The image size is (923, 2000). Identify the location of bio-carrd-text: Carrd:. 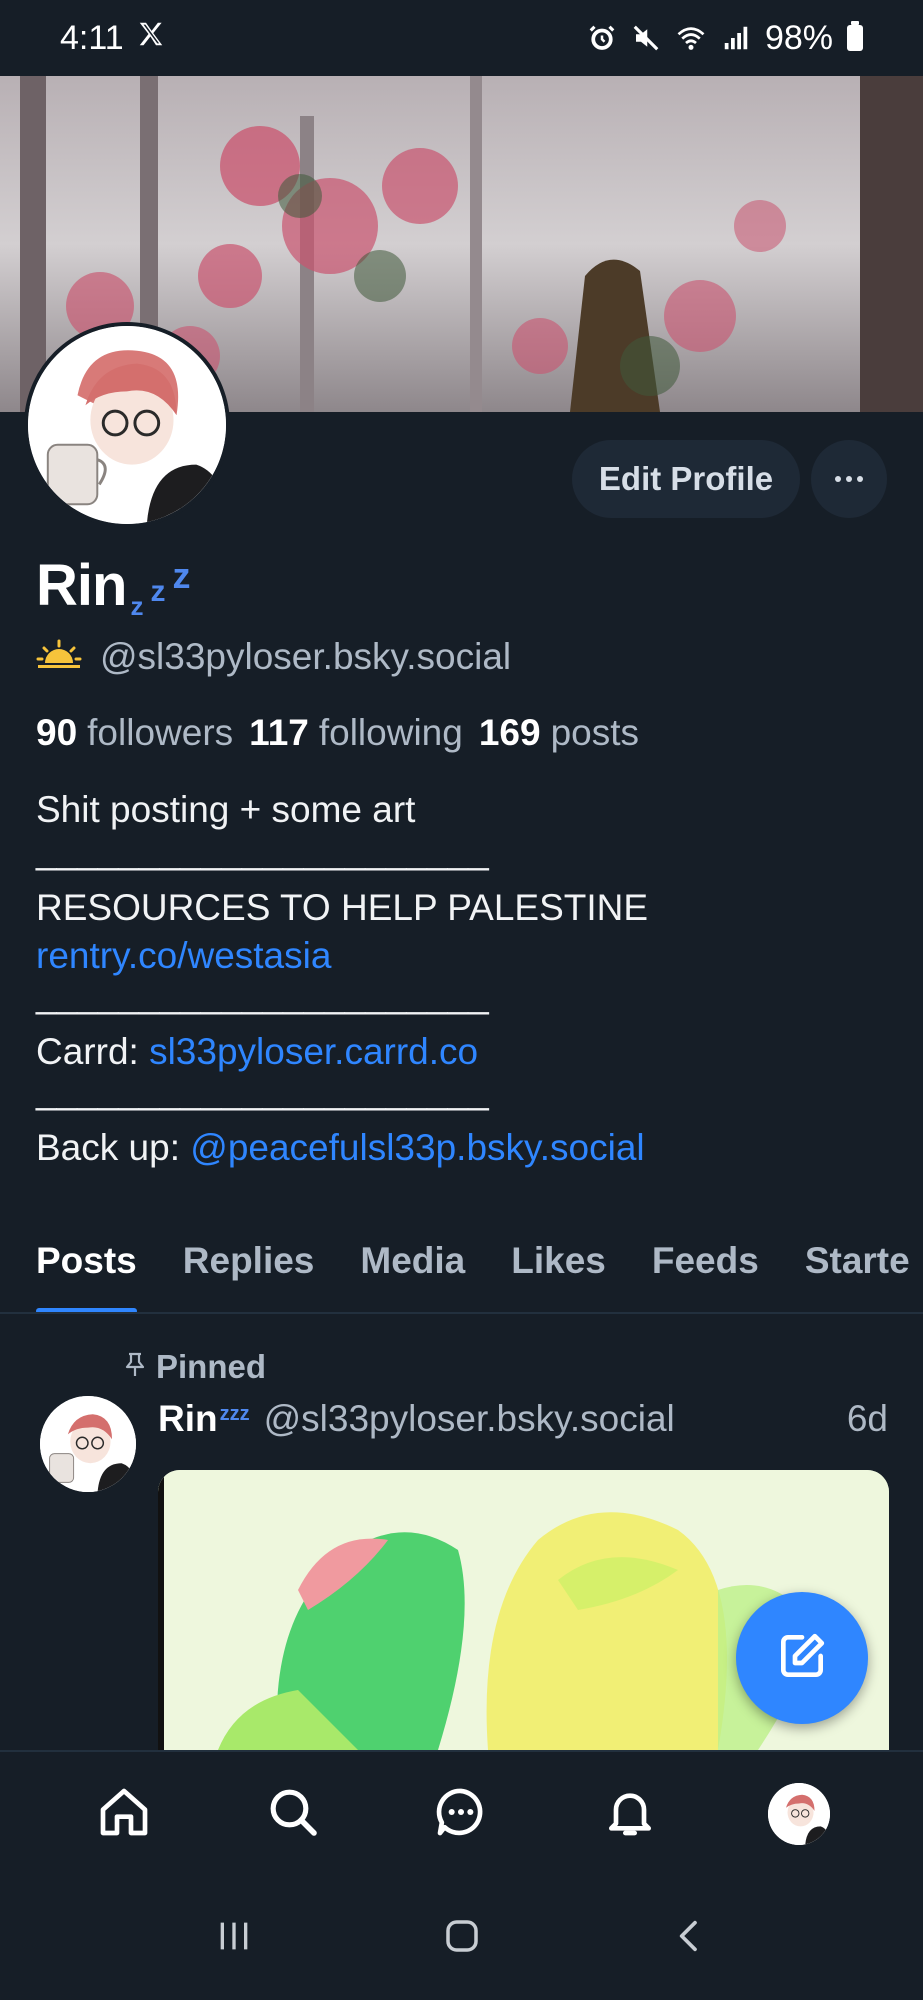
(93, 1051).